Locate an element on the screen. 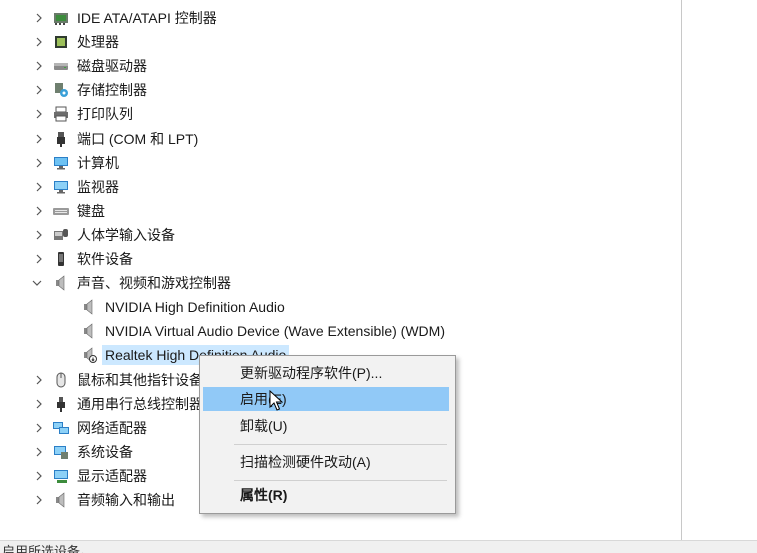  tree-item-label: 鼠标和其他指针设备 is located at coordinates (140, 379).